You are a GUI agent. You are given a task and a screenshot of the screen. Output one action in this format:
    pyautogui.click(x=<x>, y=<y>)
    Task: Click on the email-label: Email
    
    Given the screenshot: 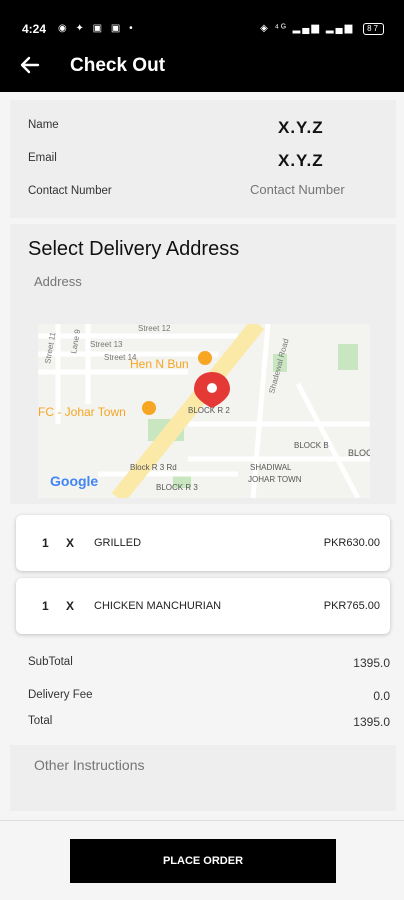 What is the action you would take?
    pyautogui.click(x=42, y=158)
    